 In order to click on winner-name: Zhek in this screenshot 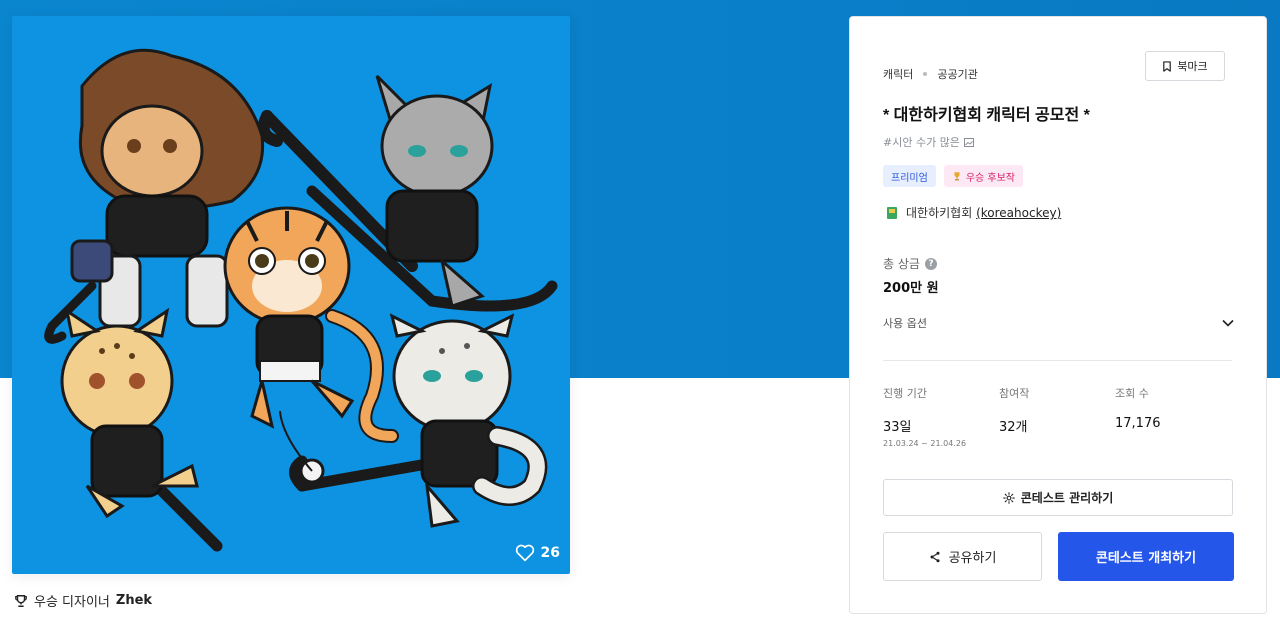, I will do `click(134, 600)`.